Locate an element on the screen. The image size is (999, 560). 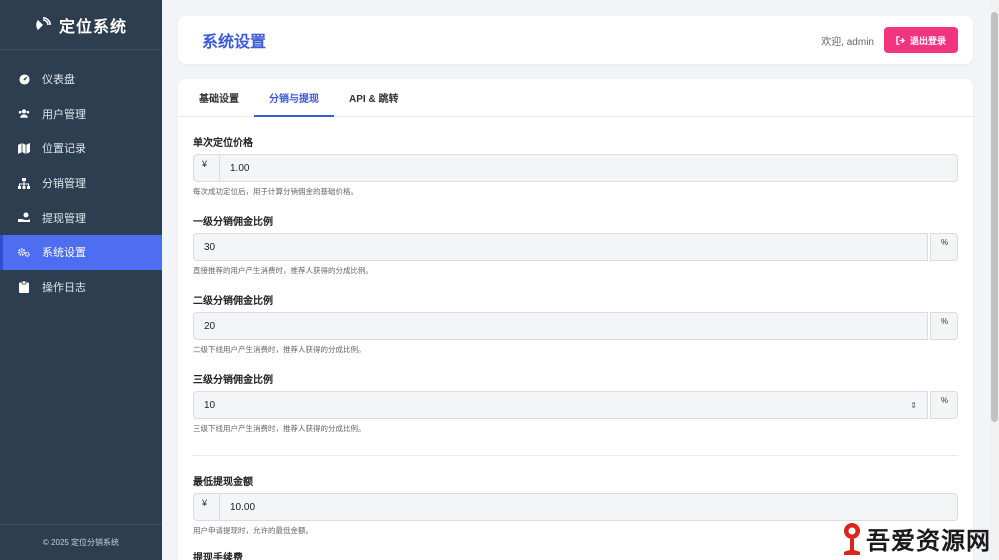
logout-label: 退出登录 is located at coordinates (927, 40).